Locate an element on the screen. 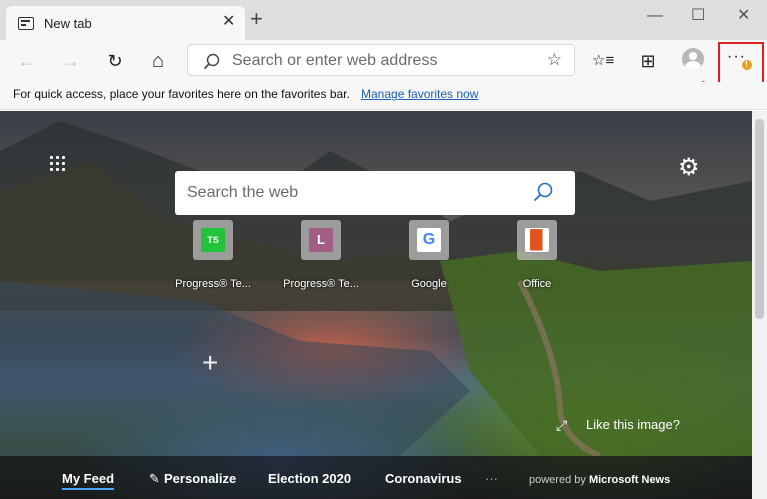 The image size is (767, 499). tab-election-2020: Election 2020 is located at coordinates (309, 478).